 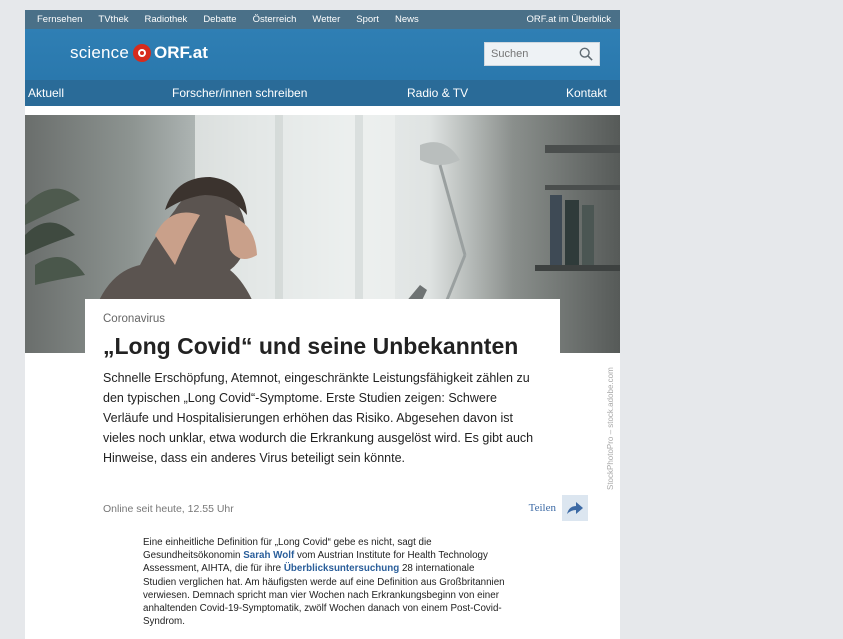 What do you see at coordinates (610, 428) in the screenshot?
I see `image-credit: StockPhotoPro – stock.adobe.com` at bounding box center [610, 428].